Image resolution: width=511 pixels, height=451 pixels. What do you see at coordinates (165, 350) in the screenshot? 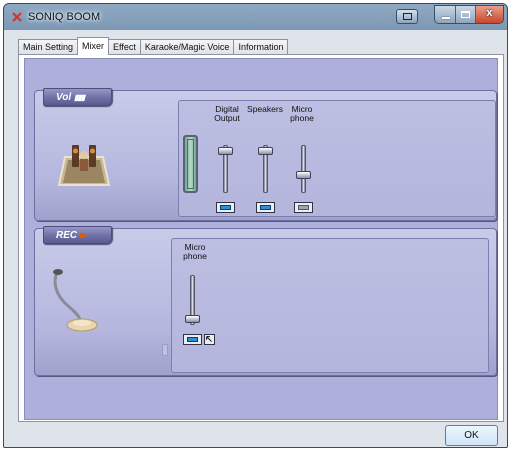
I see `scroll-left-marker` at bounding box center [165, 350].